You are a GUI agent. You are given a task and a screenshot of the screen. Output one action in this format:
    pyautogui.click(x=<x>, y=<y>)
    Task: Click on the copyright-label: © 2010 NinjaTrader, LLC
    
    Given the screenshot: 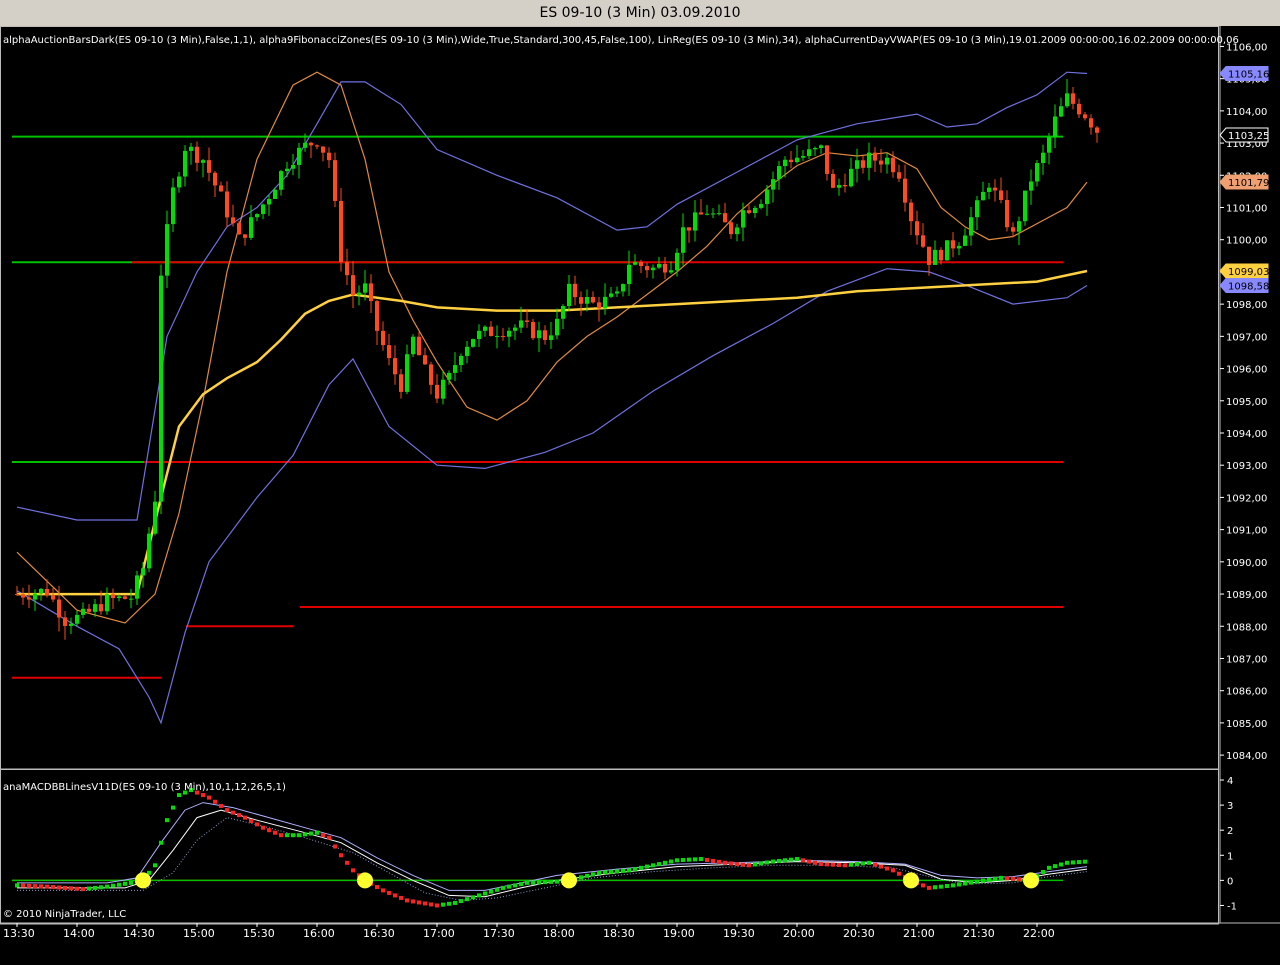 What is the action you would take?
    pyautogui.click(x=64, y=914)
    